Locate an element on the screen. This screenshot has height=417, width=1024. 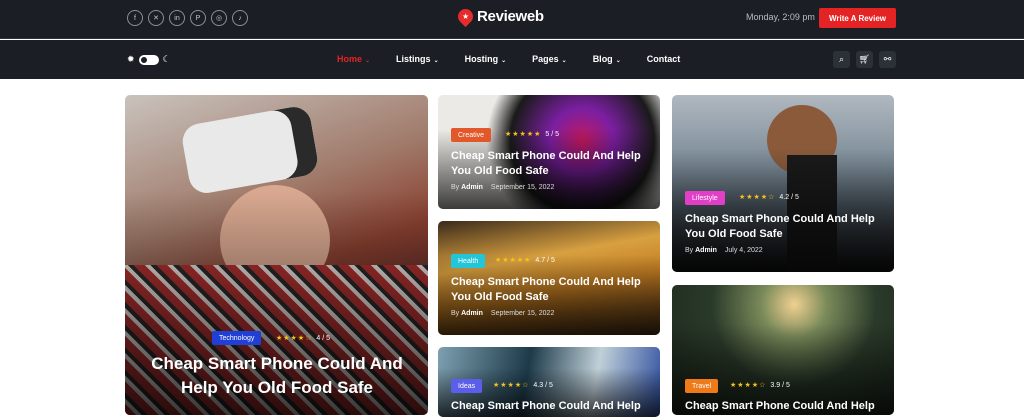
map-pin-icon: ★ is located at coordinates (465, 16).